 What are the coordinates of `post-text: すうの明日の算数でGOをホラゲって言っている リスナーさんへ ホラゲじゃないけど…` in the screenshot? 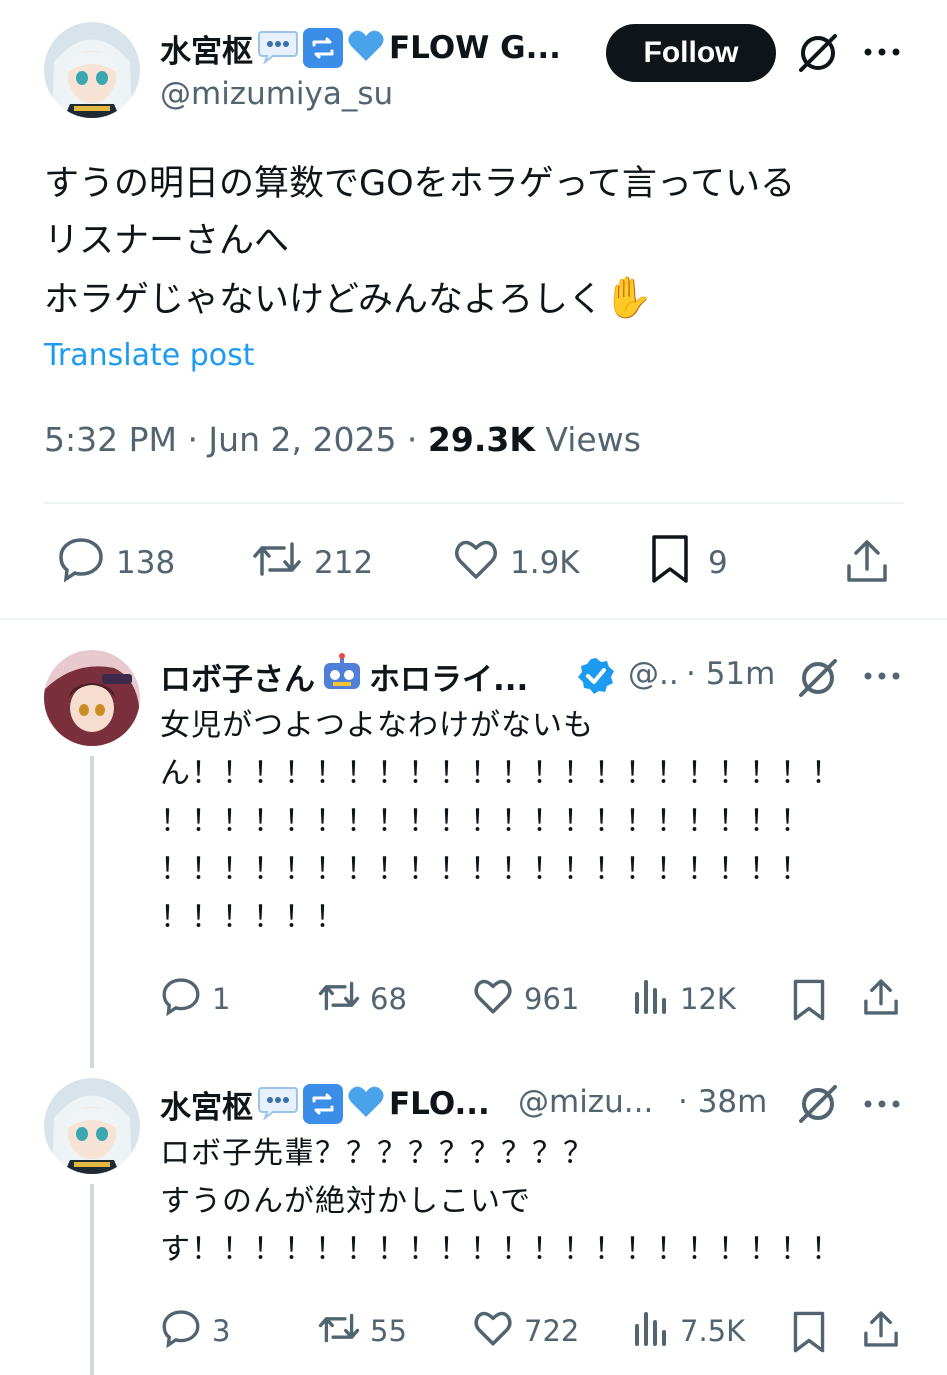 It's located at (484, 242).